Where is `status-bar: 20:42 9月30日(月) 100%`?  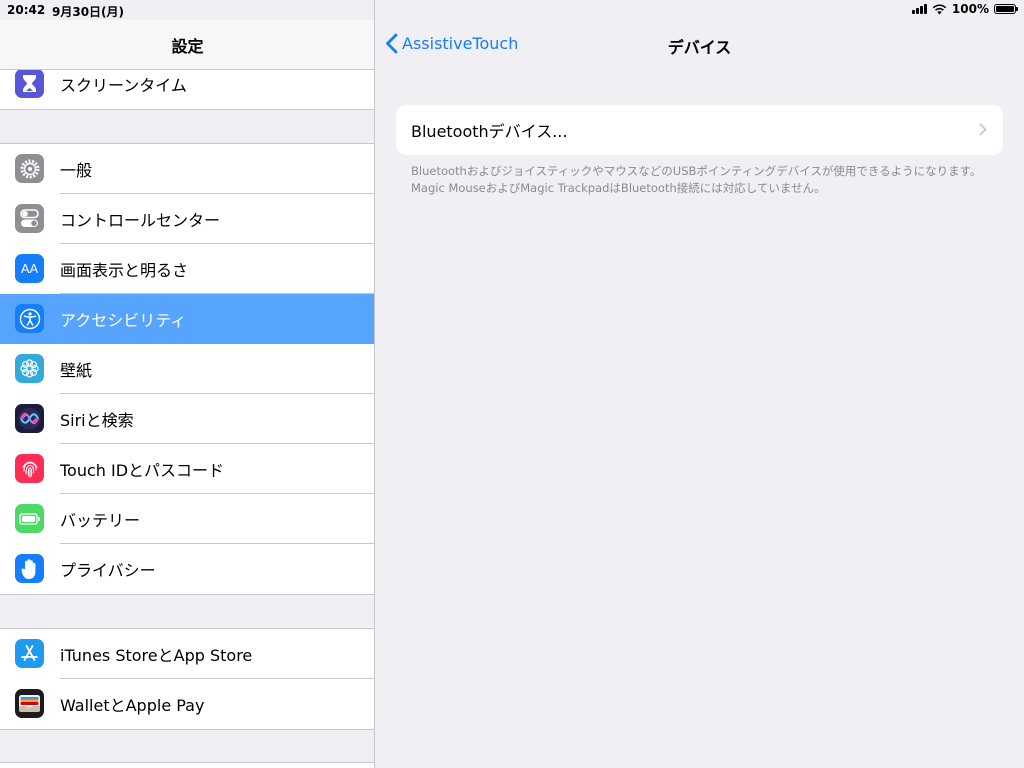
status-bar: 20:42 9月30日(月) 100% is located at coordinates (512, 10).